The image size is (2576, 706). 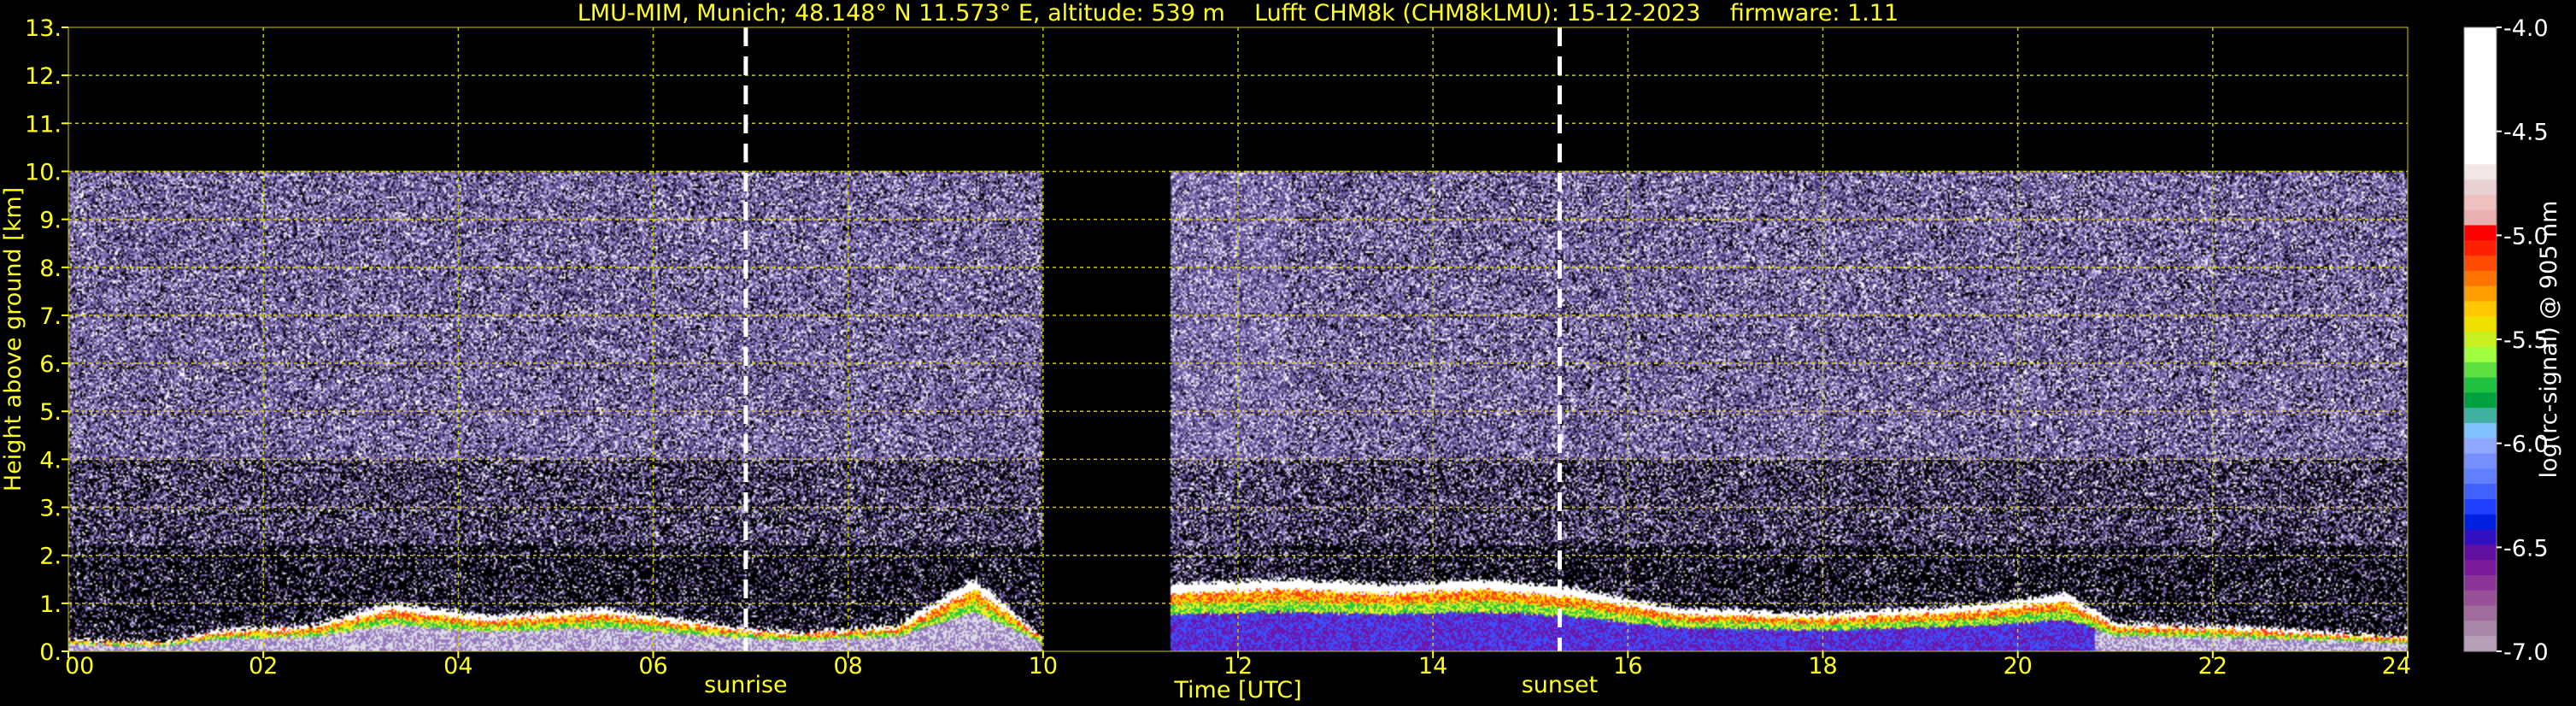 I want to click on x-tick-label: 10, so click(x=1043, y=666).